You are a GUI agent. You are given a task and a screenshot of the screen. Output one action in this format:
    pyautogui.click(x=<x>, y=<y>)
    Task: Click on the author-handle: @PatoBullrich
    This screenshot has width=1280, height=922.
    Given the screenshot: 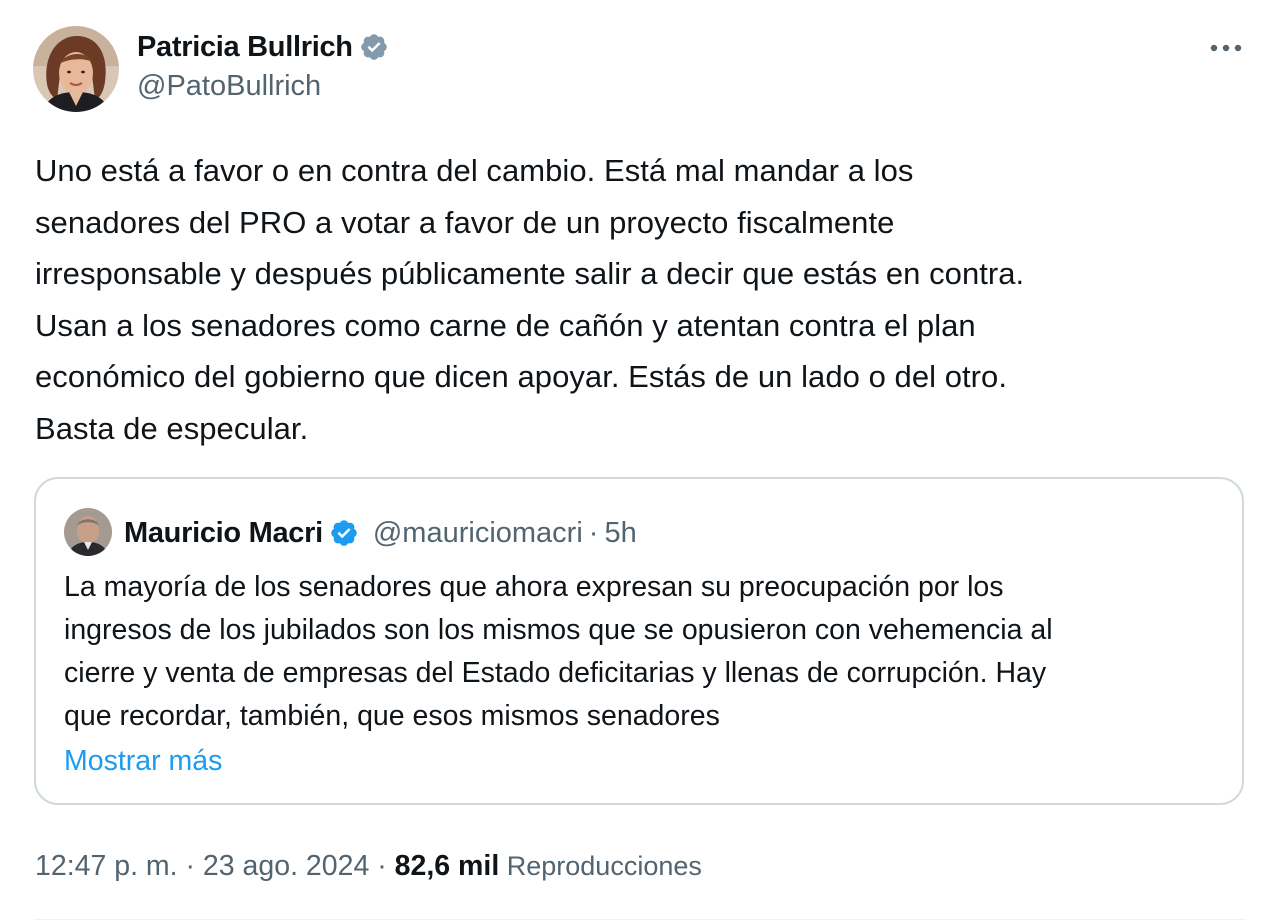 What is the action you would take?
    pyautogui.click(x=229, y=86)
    